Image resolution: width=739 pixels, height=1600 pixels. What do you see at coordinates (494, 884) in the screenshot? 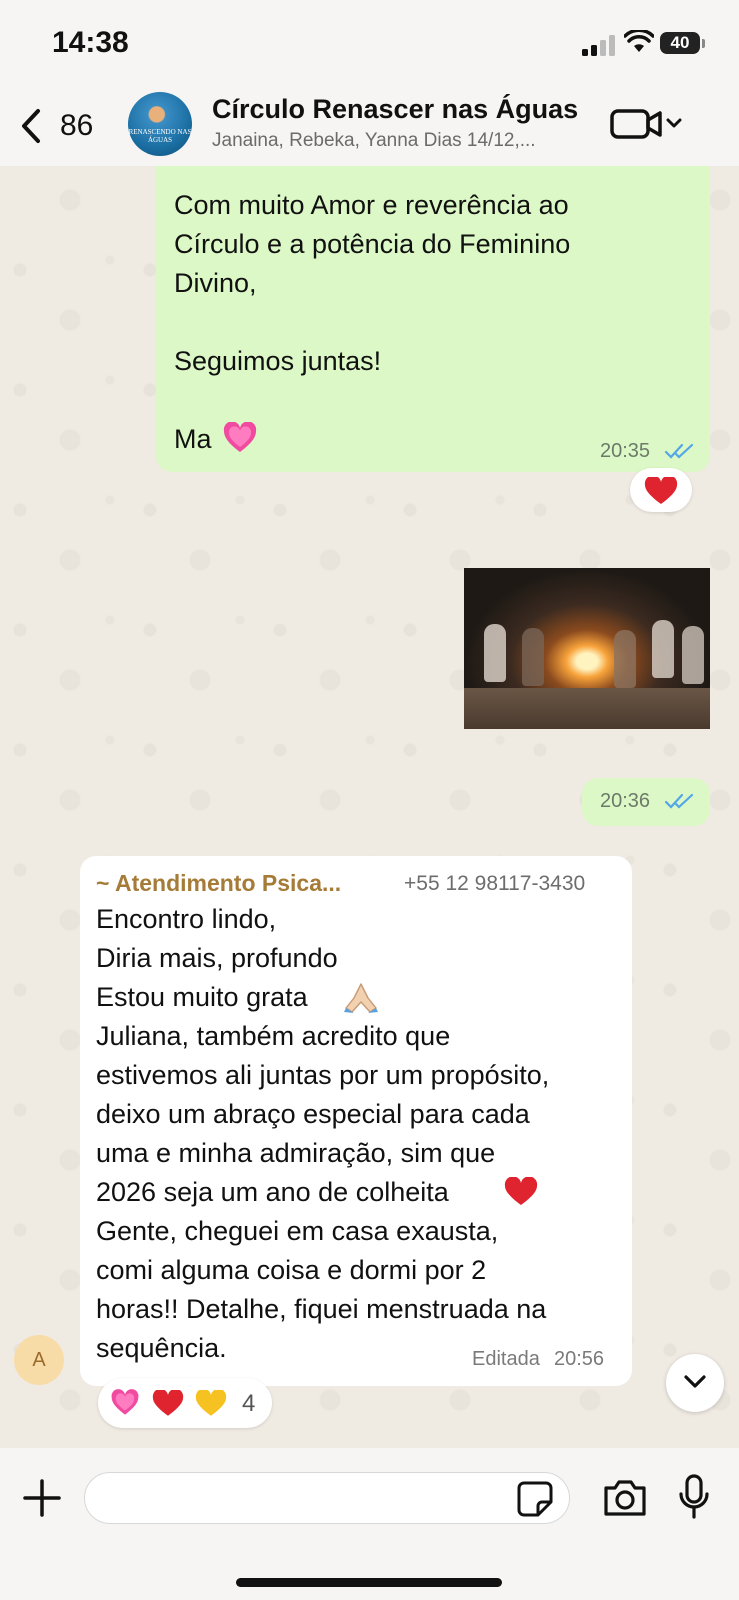
I see `sender-phone: +55 12 98117-3430` at bounding box center [494, 884].